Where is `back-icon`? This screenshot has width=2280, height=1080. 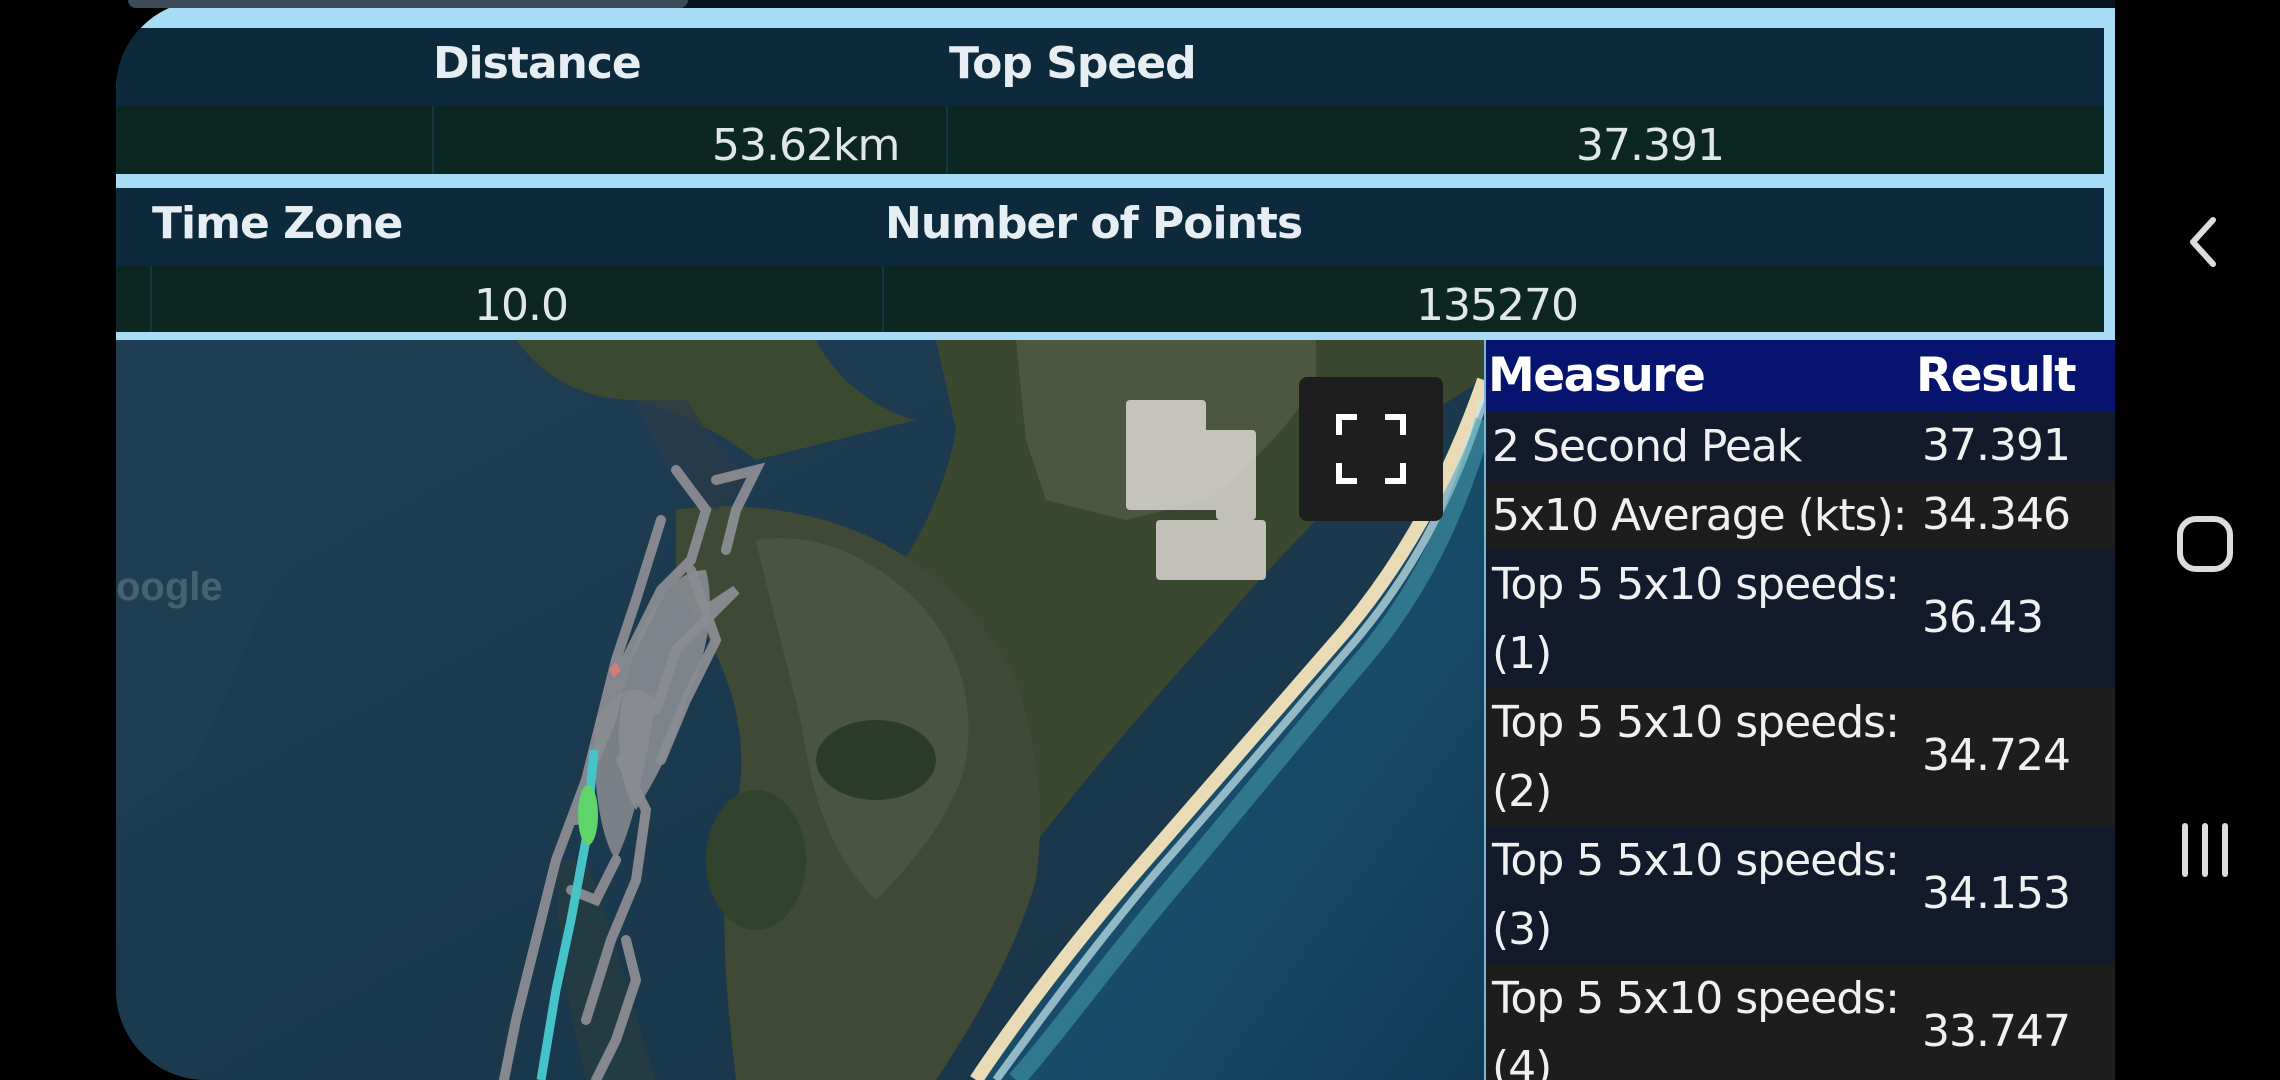
back-icon is located at coordinates (2203, 242).